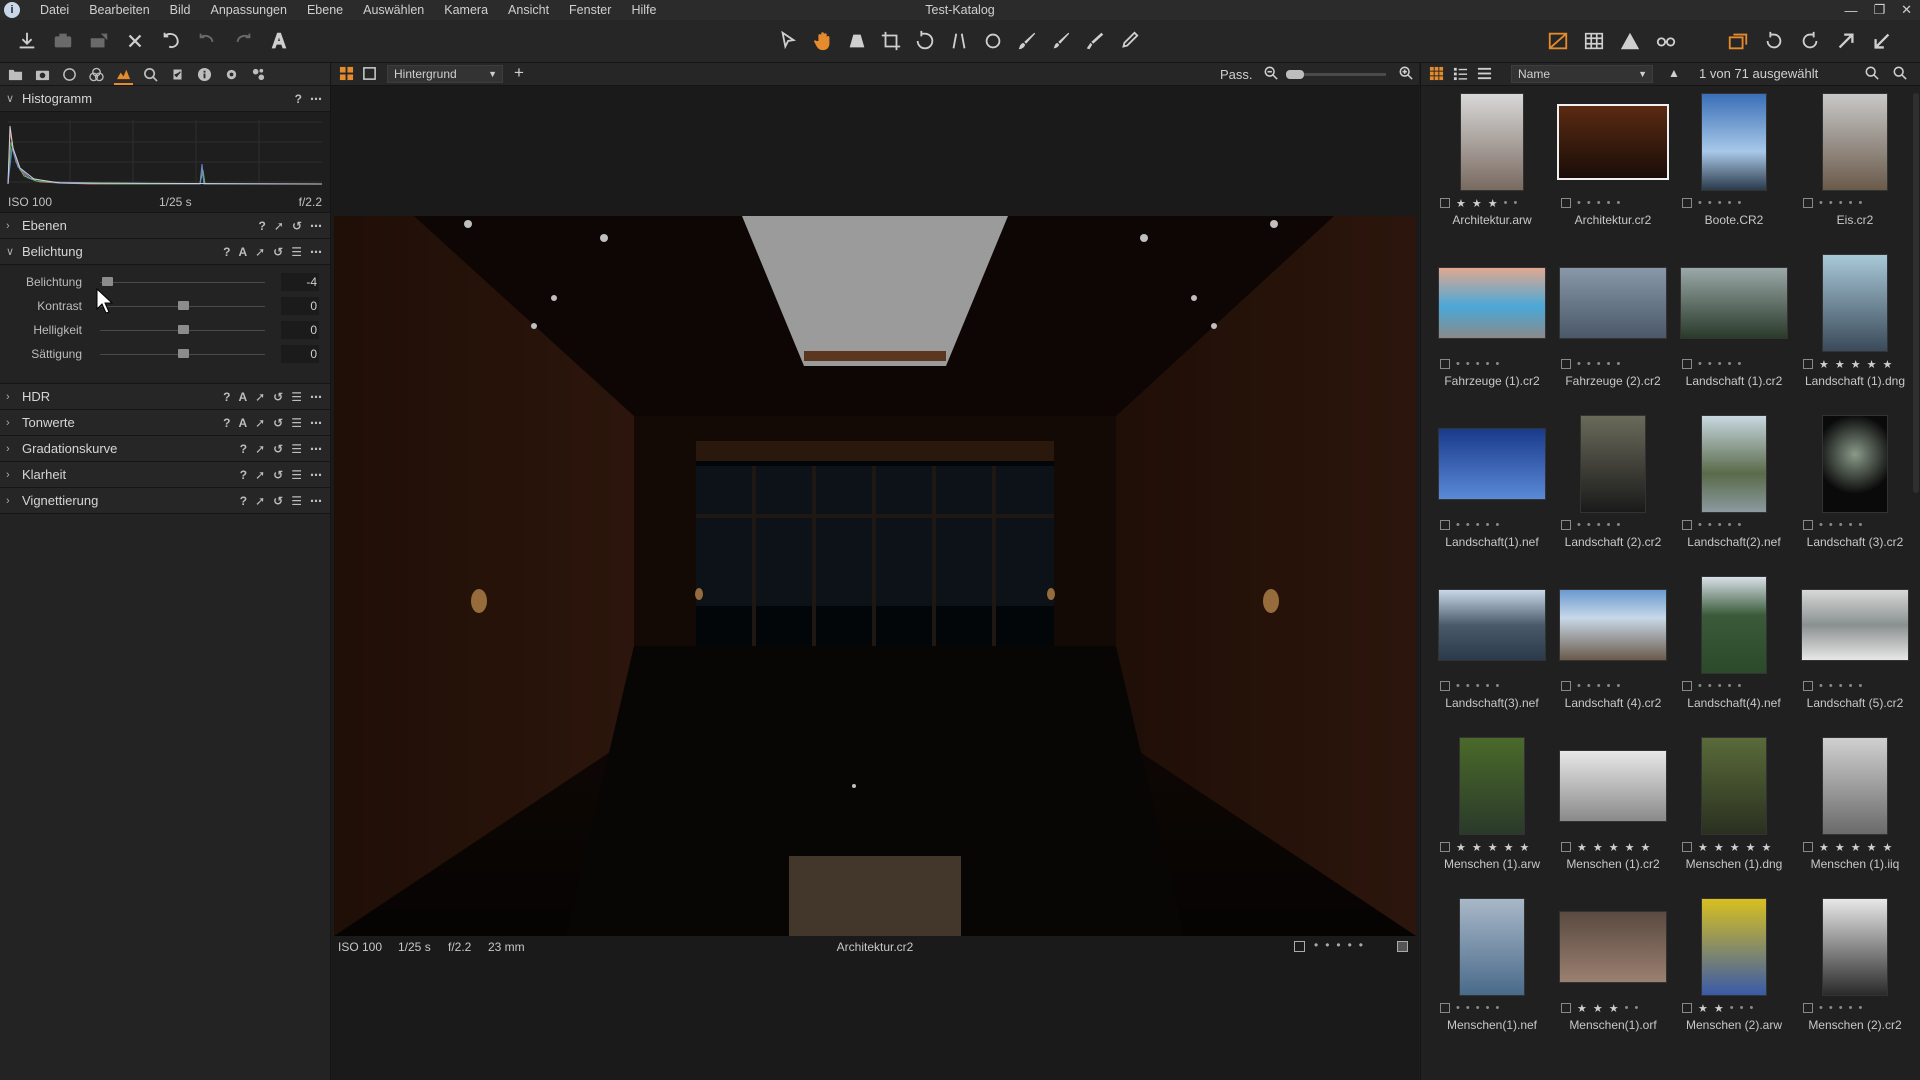 The height and width of the screenshot is (1080, 1920). I want to click on zoom-in-icon, so click(1406, 74).